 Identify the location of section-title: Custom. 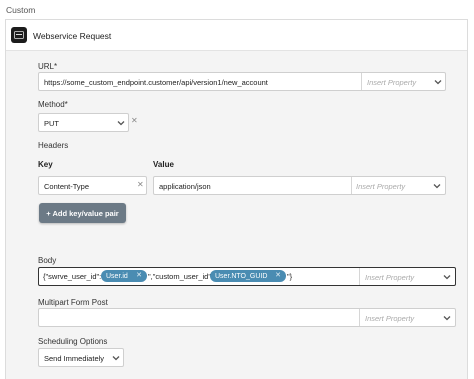
(21, 10).